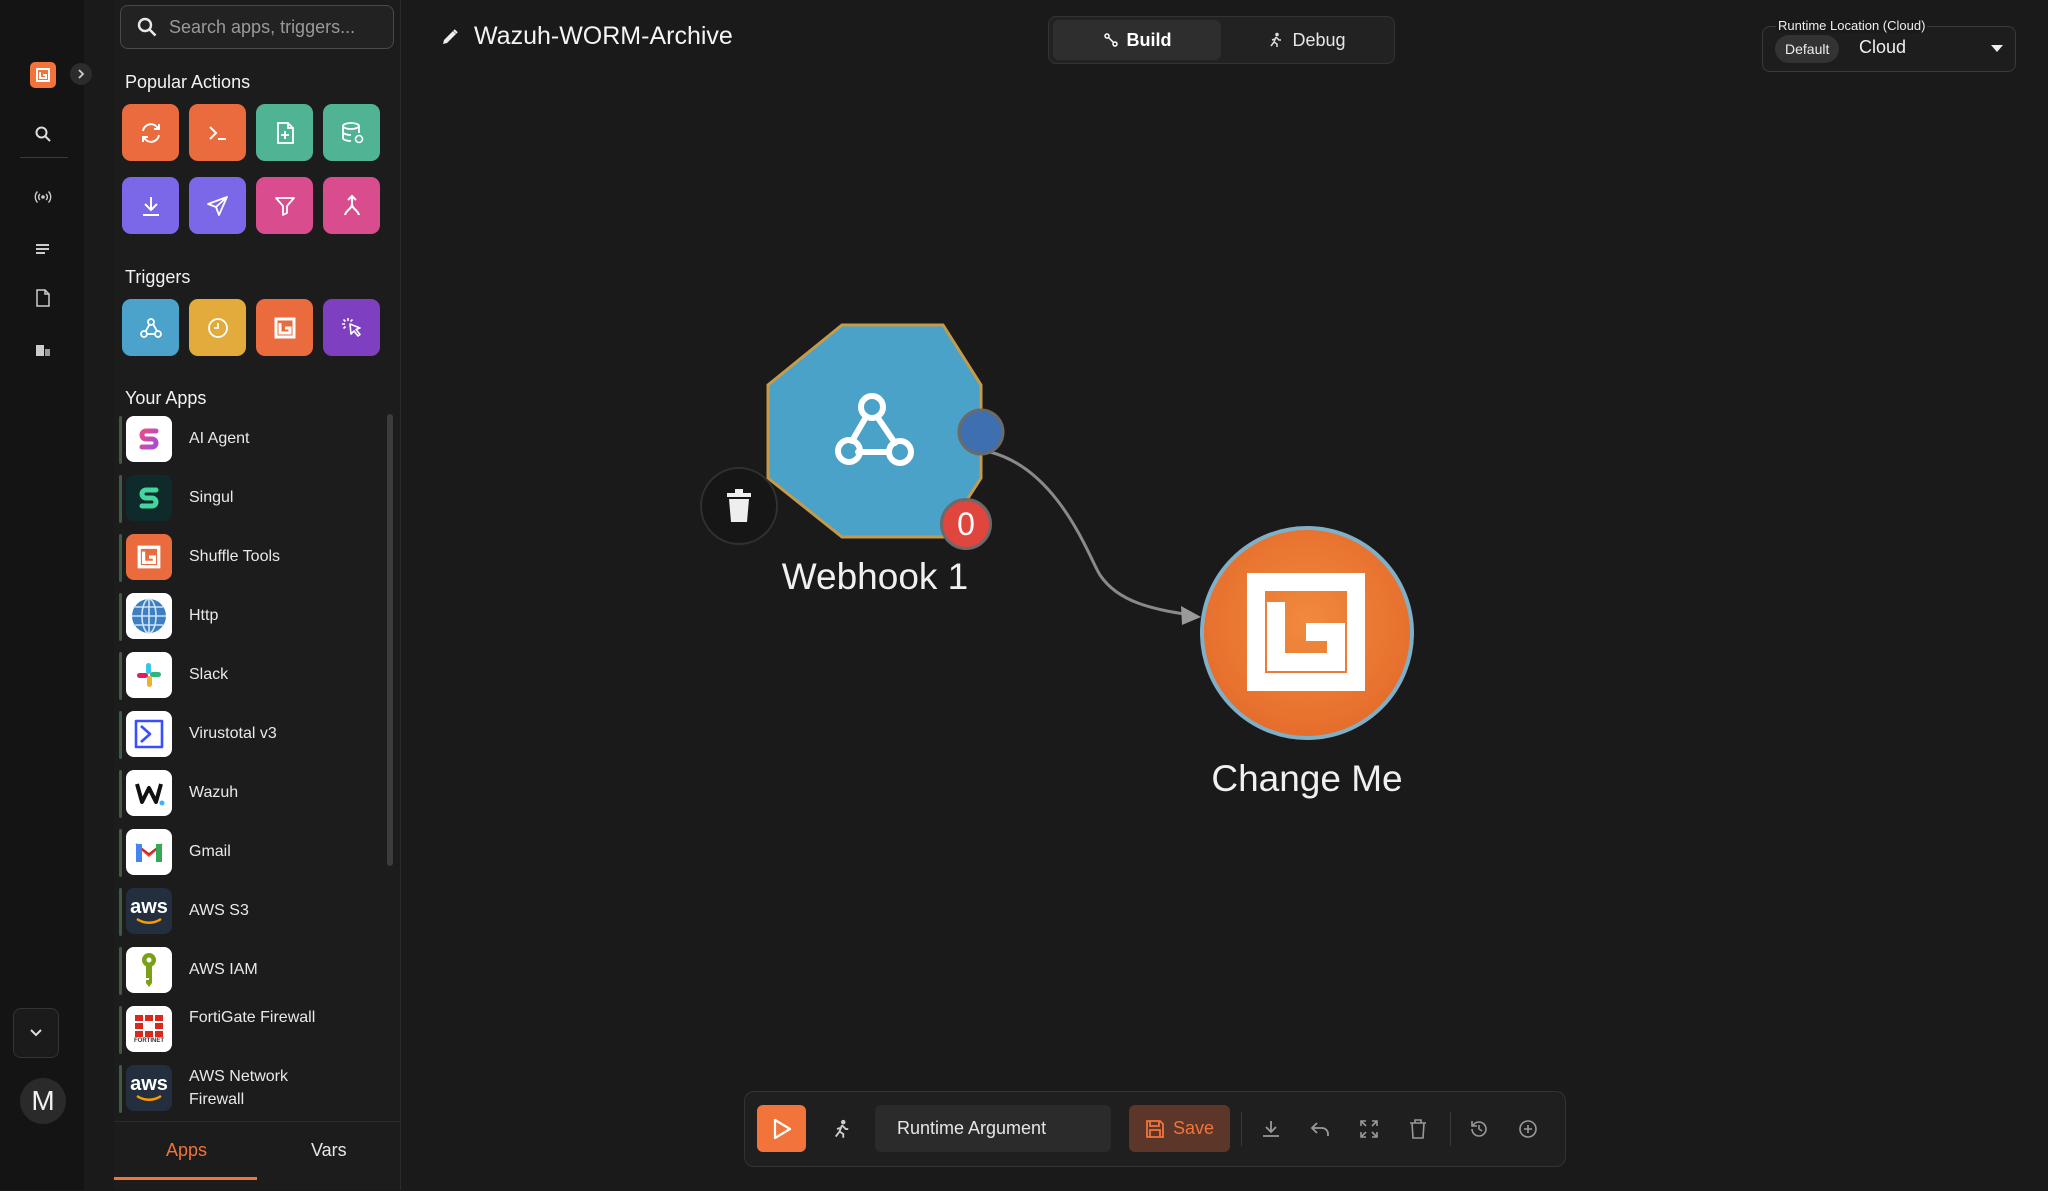  What do you see at coordinates (1093, 534) in the screenshot?
I see `workflow-edge` at bounding box center [1093, 534].